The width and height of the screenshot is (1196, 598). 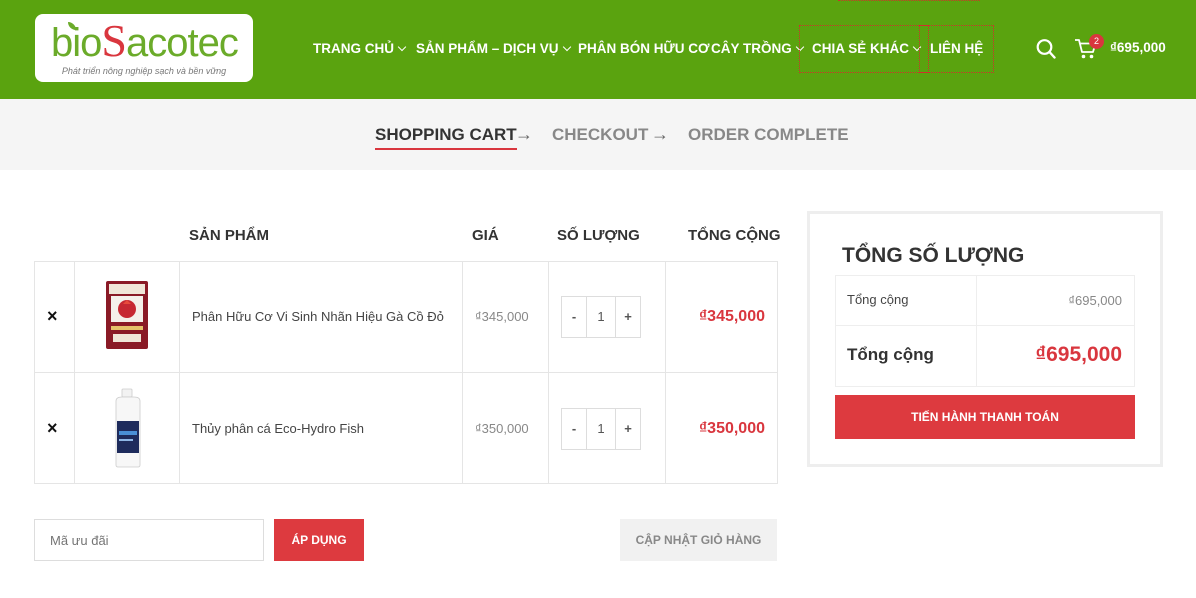 What do you see at coordinates (144, 71) in the screenshot?
I see `logo-tagline: Phát triển nông nghiệp sạch và bền vững` at bounding box center [144, 71].